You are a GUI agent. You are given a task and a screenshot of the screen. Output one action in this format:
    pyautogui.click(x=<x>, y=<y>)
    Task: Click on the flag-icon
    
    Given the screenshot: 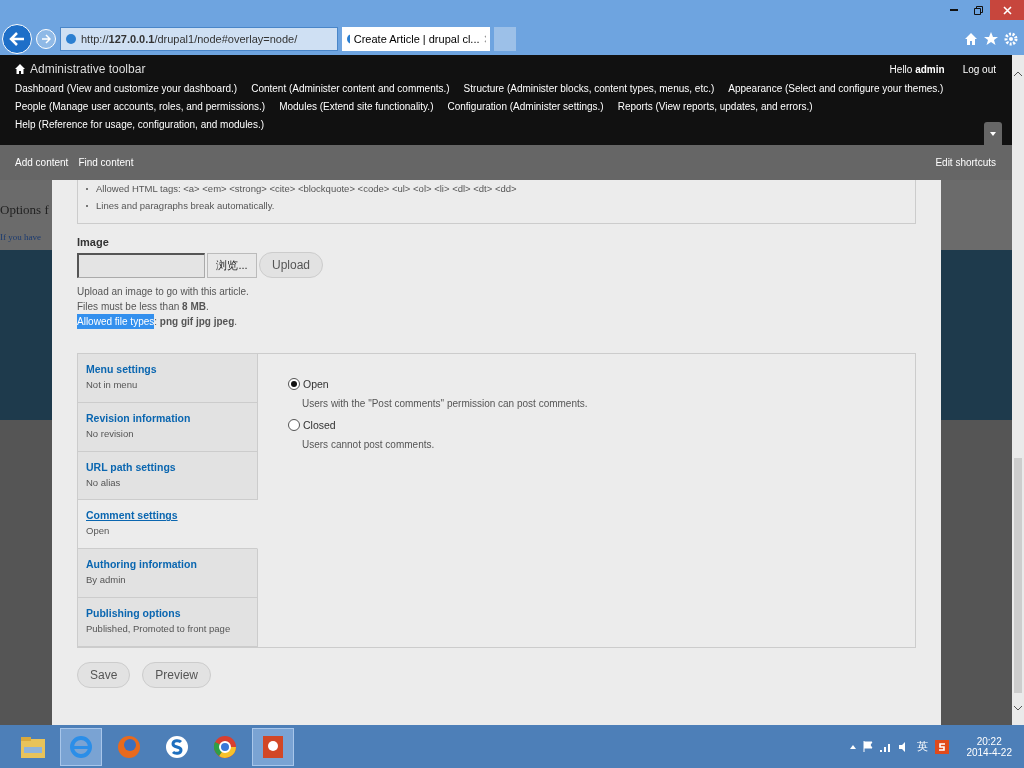 What is the action you would take?
    pyautogui.click(x=868, y=746)
    